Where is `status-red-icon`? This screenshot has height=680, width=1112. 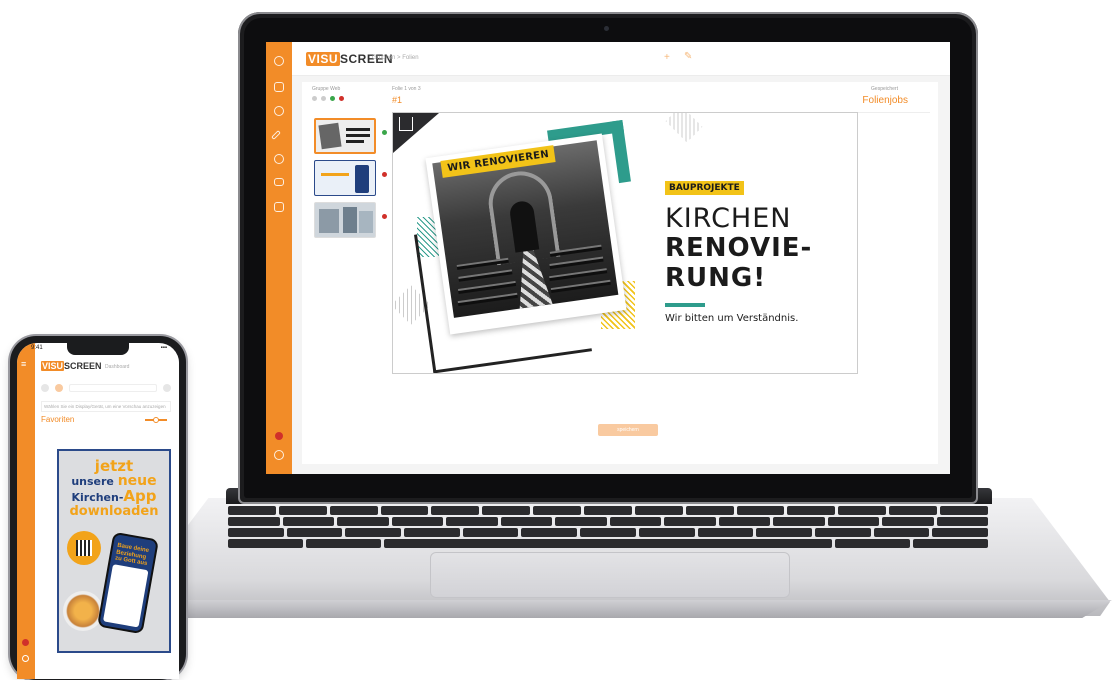 status-red-icon is located at coordinates (341, 98).